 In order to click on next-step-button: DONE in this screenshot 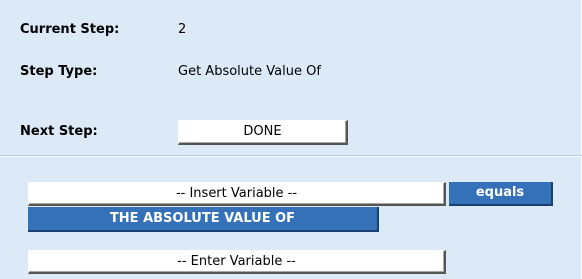, I will do `click(263, 132)`.